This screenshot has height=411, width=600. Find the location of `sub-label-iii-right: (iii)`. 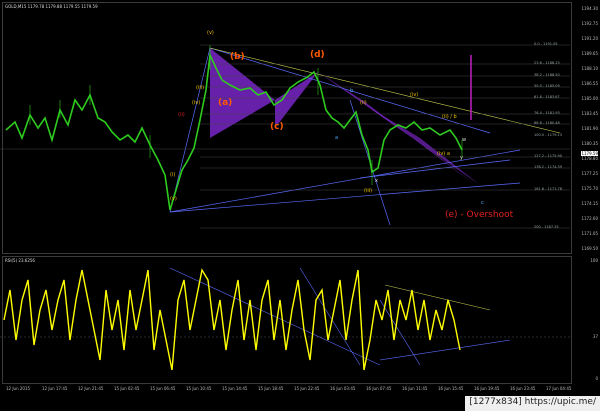

sub-label-iii-right: (iii) is located at coordinates (368, 191).